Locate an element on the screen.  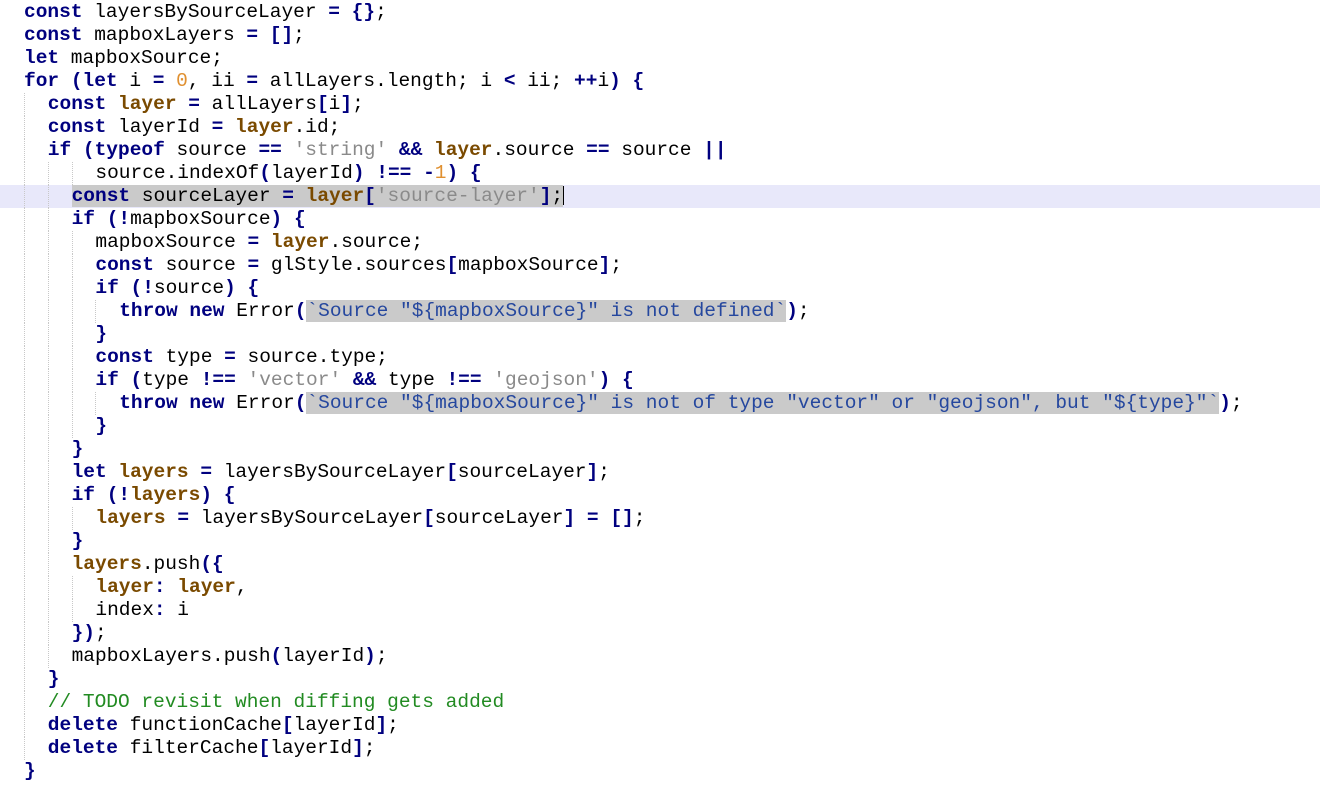
code-token: && is located at coordinates (410, 150).